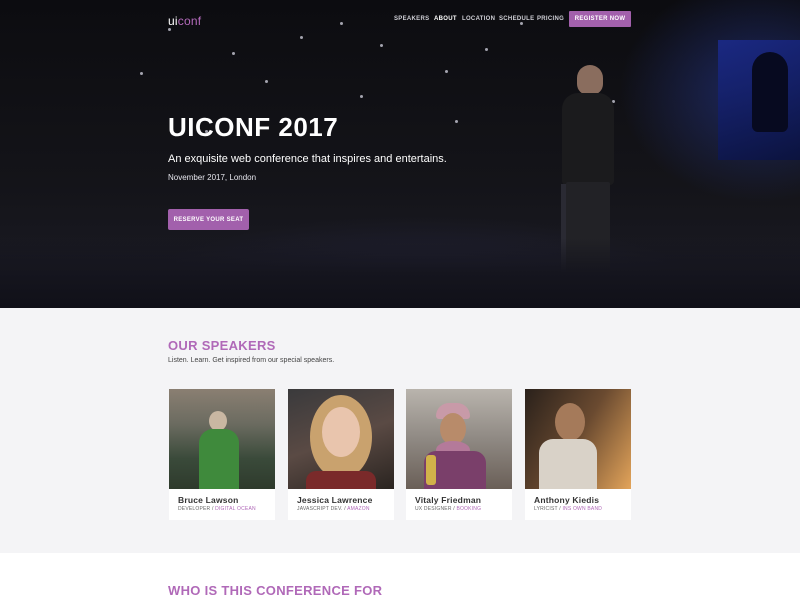 The height and width of the screenshot is (600, 800). Describe the element at coordinates (222, 345) in the screenshot. I see `speakers-section-title: OUR SPEAKERS` at that location.